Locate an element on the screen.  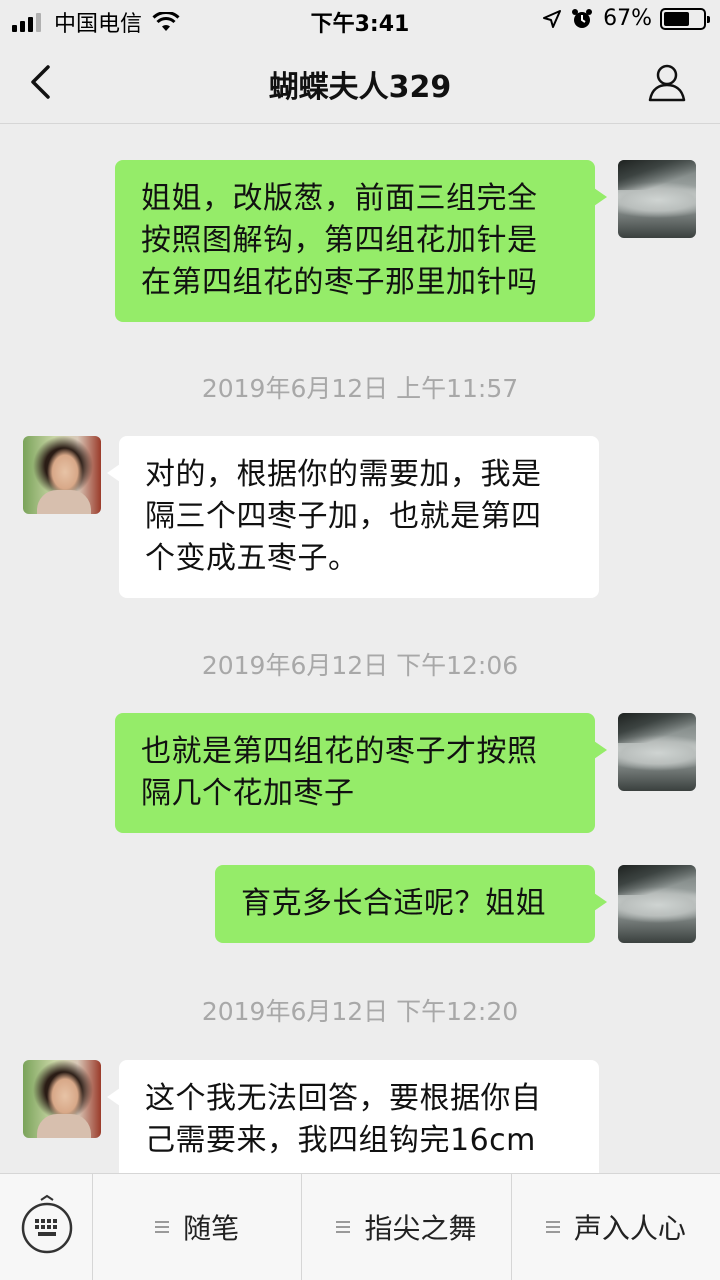
menu-item-label: 声入人心 is located at coordinates (629, 1228).